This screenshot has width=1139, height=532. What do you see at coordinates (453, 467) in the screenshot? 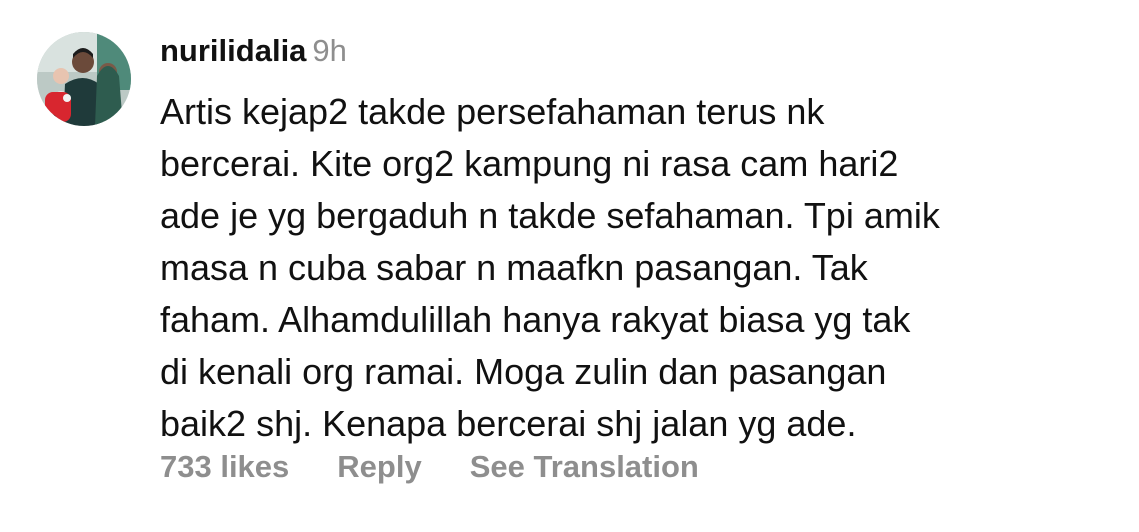
I see `comment-actions: 733 likes Reply See Translation` at bounding box center [453, 467].